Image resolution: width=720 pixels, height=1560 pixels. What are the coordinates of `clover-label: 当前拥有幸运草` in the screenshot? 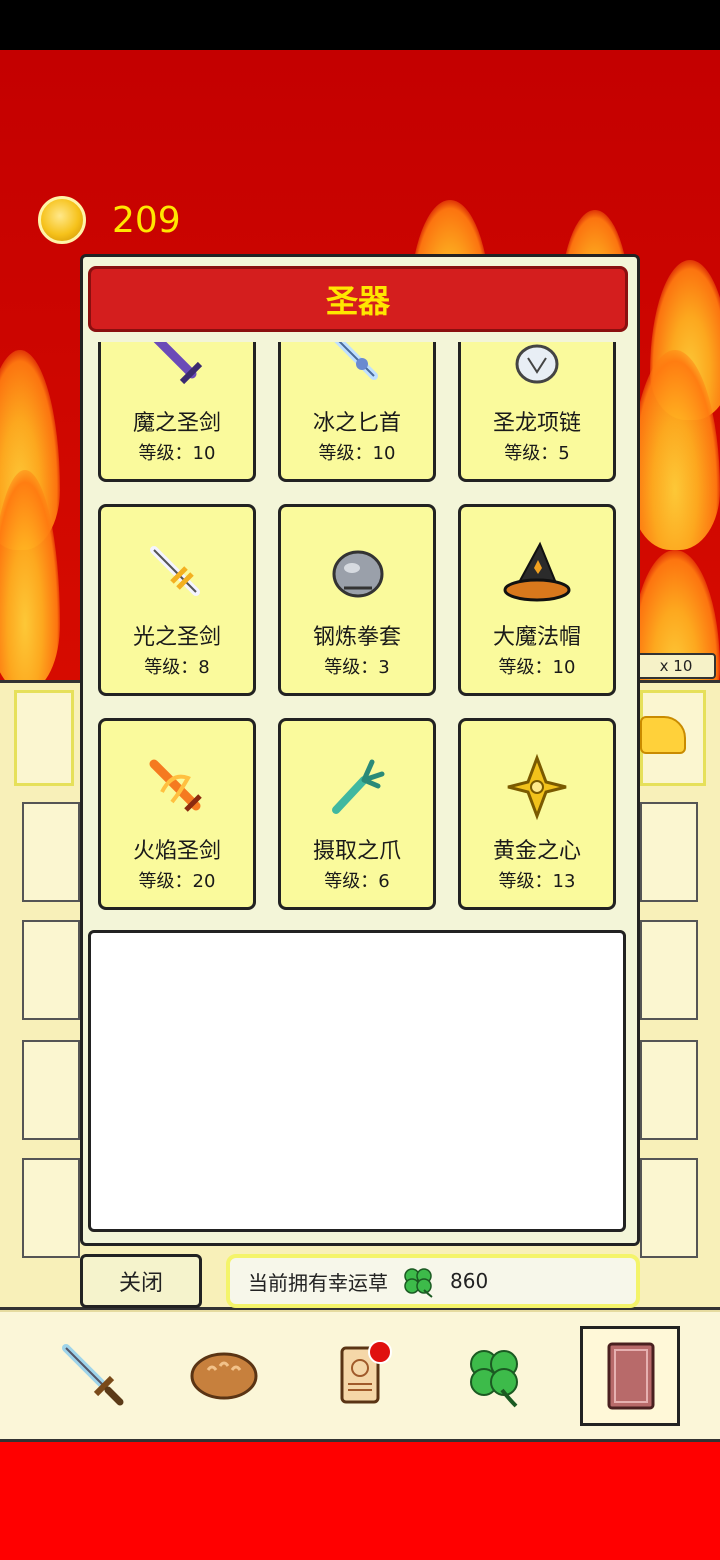 It's located at (318, 1282).